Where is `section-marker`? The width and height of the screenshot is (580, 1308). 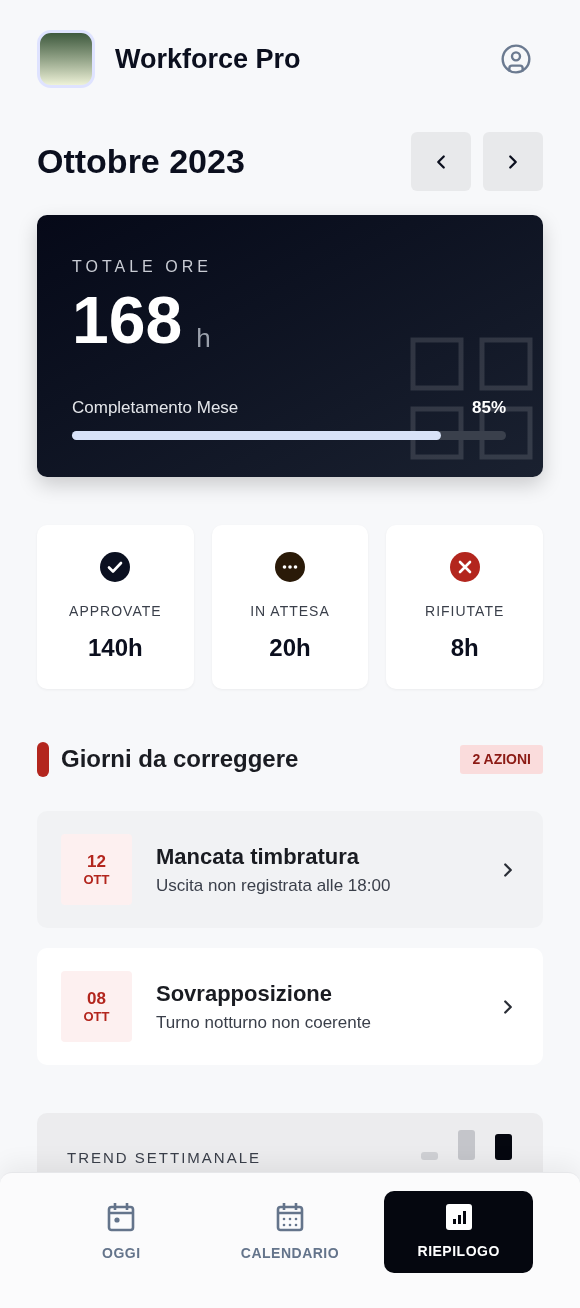
section-marker is located at coordinates (43, 759).